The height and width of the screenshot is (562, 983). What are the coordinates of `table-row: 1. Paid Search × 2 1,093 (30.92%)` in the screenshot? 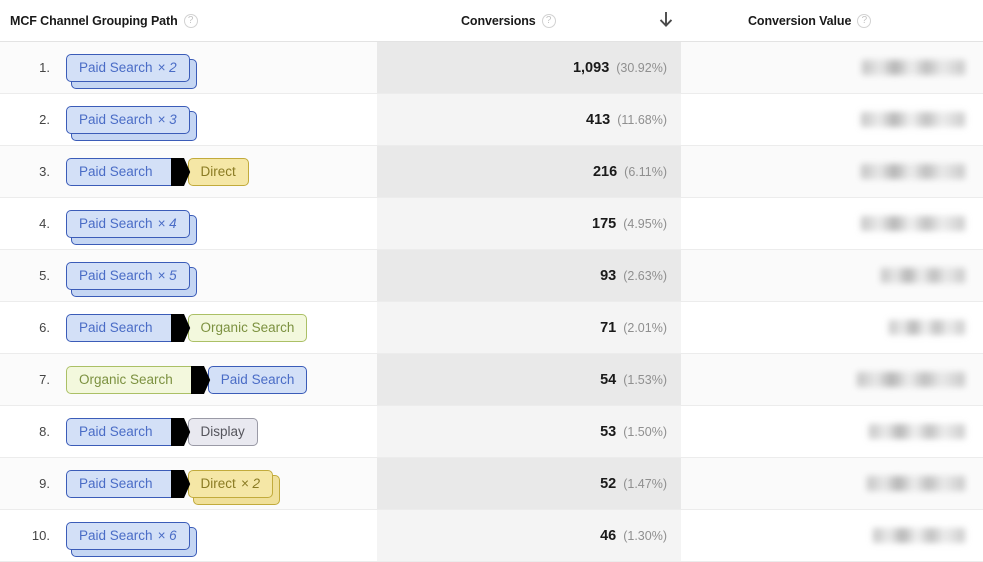 It's located at (491, 68).